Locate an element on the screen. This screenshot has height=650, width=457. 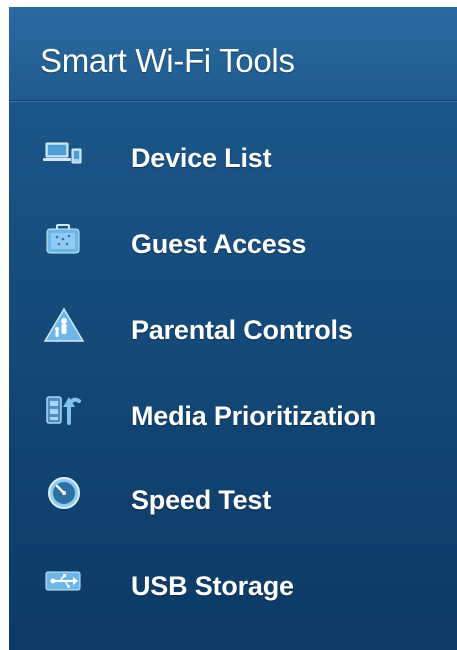
menu-item-device-list: Device List is located at coordinates (233, 162).